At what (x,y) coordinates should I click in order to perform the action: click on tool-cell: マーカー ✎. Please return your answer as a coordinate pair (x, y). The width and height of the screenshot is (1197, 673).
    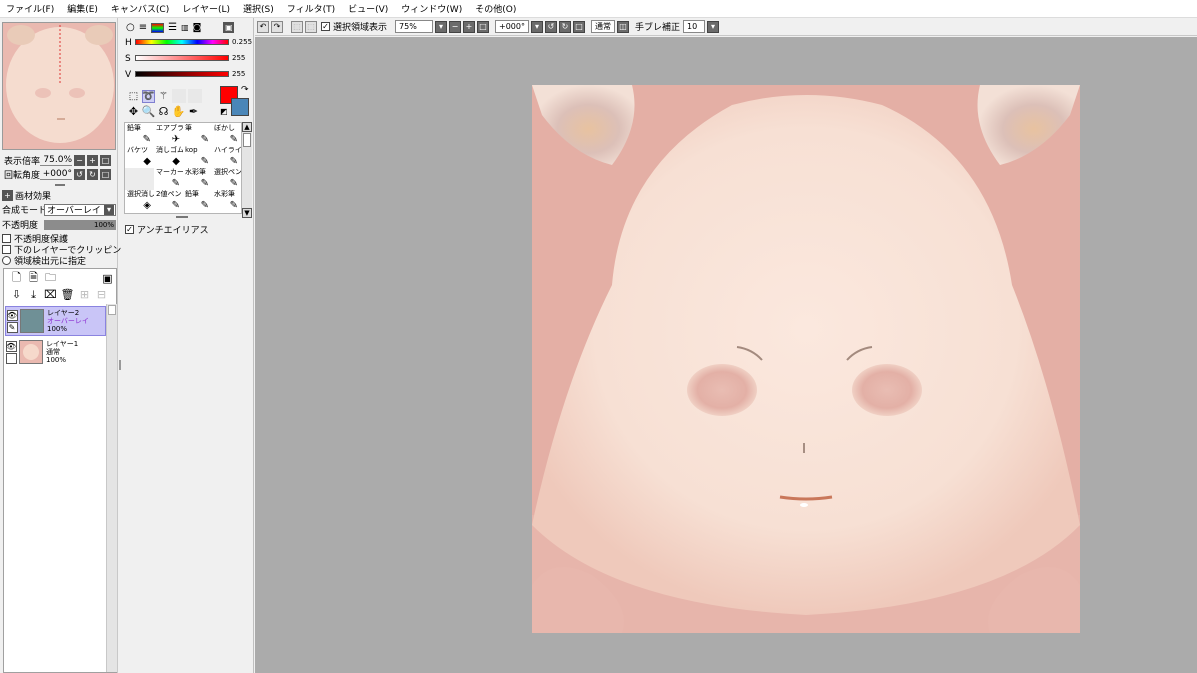
    Looking at the image, I should click on (168, 179).